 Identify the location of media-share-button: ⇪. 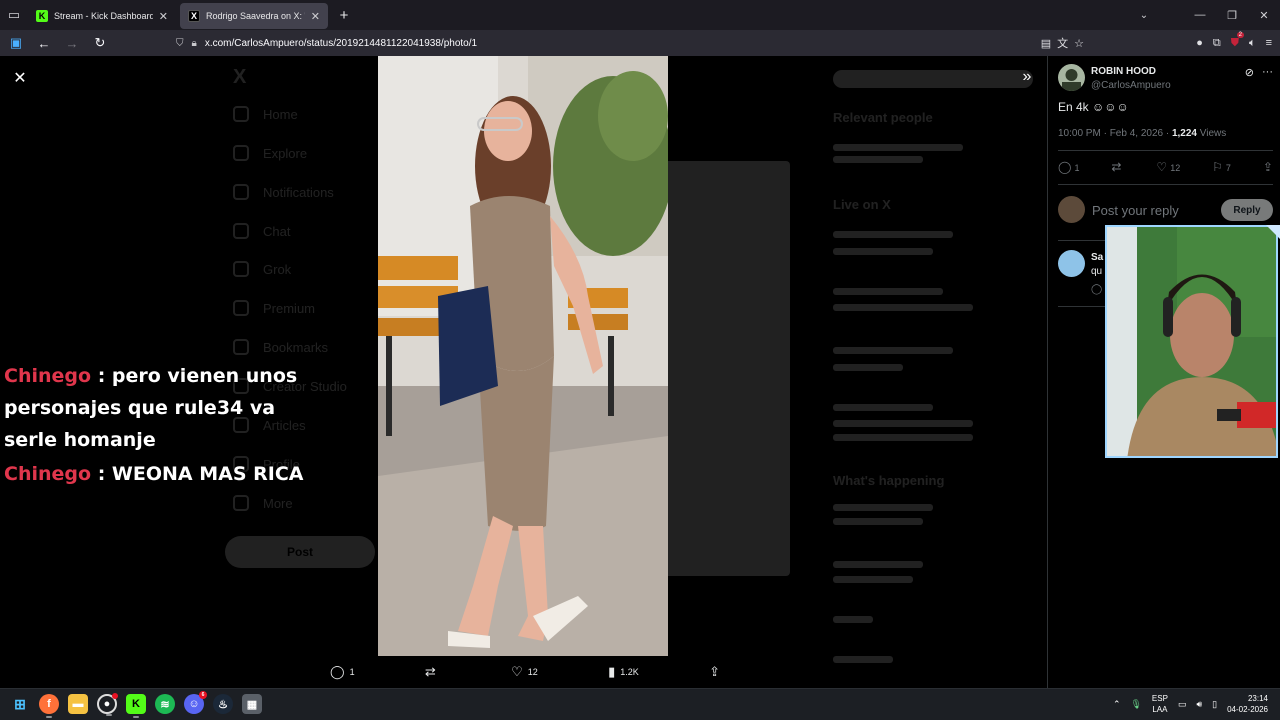
(714, 672).